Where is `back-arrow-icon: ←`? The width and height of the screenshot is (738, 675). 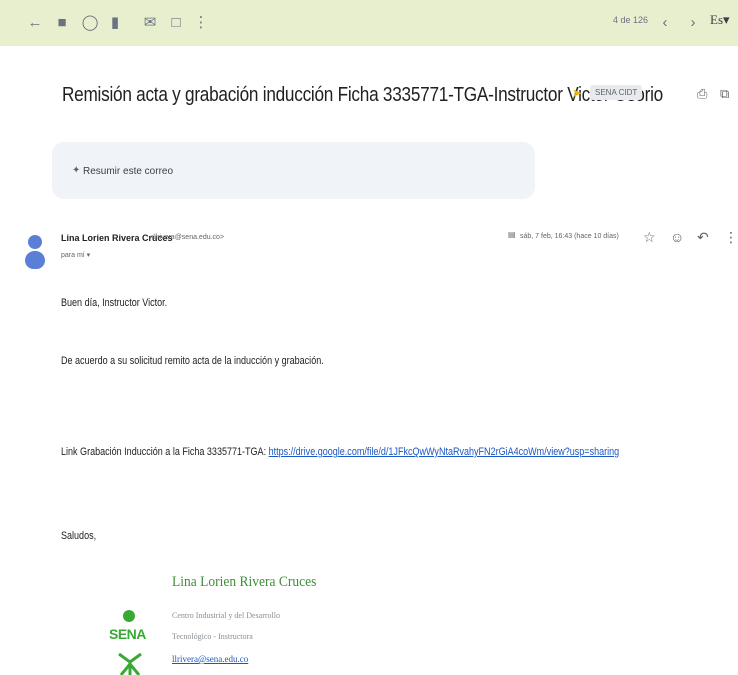 back-arrow-icon: ← is located at coordinates (35, 23).